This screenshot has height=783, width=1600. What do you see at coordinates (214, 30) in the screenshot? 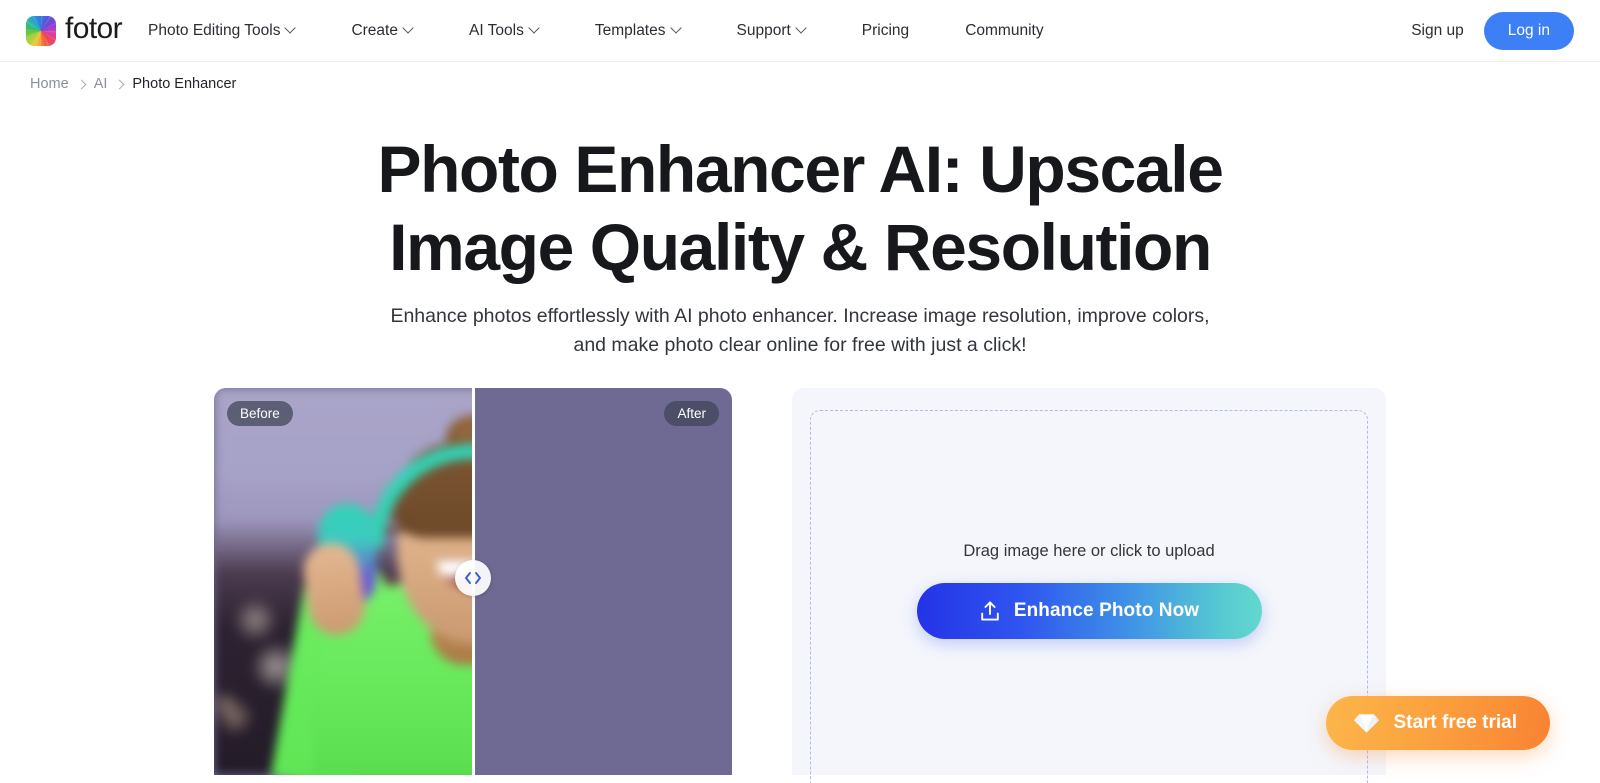
I see `nav-item-label: Photo Editing Tools` at bounding box center [214, 30].